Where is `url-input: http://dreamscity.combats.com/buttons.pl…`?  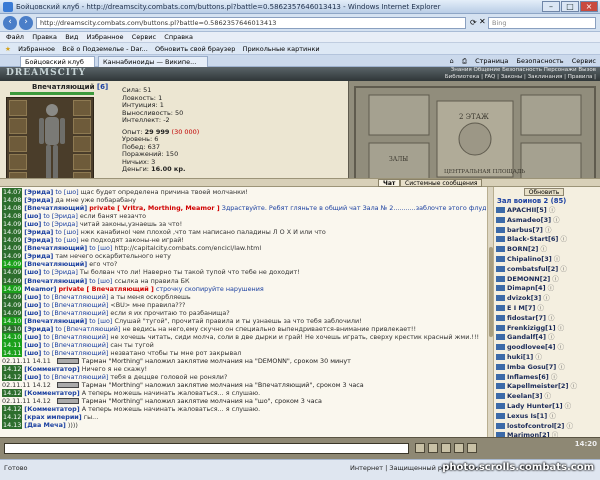 url-input: http://dreamscity.combats.com/buttons.pl… is located at coordinates (251, 23).